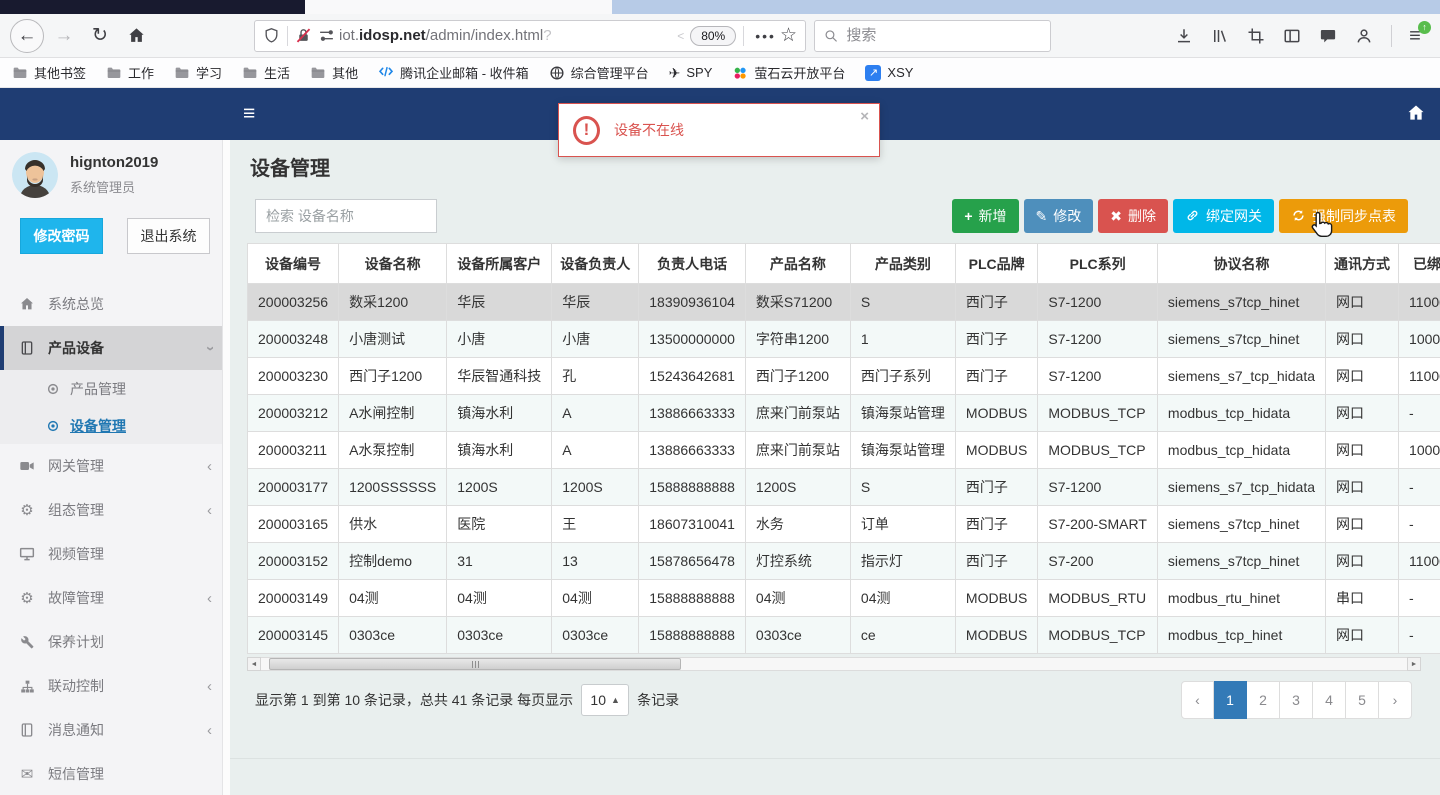 This screenshot has width=1440, height=795. Describe the element at coordinates (115, 425) in the screenshot. I see `sidebar-item-device-mgmt: 设备管理` at that location.